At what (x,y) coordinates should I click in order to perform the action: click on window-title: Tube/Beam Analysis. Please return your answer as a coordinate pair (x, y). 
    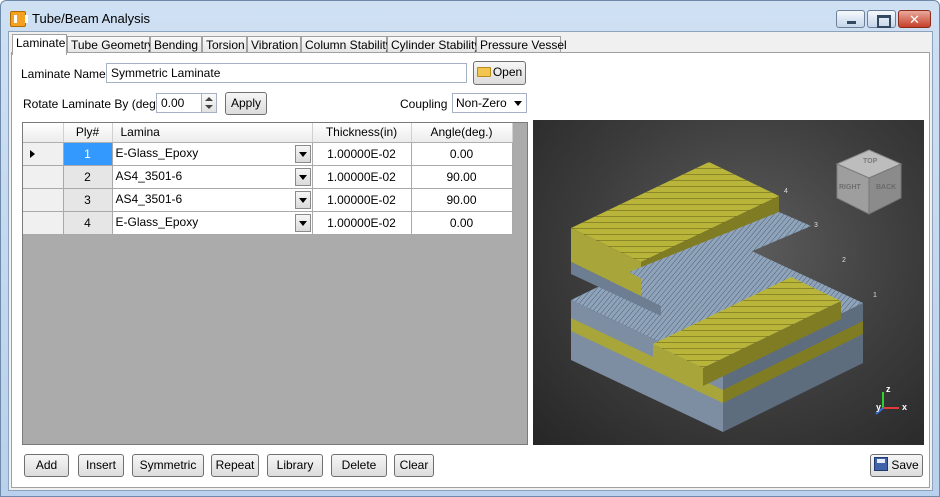
    Looking at the image, I should click on (91, 18).